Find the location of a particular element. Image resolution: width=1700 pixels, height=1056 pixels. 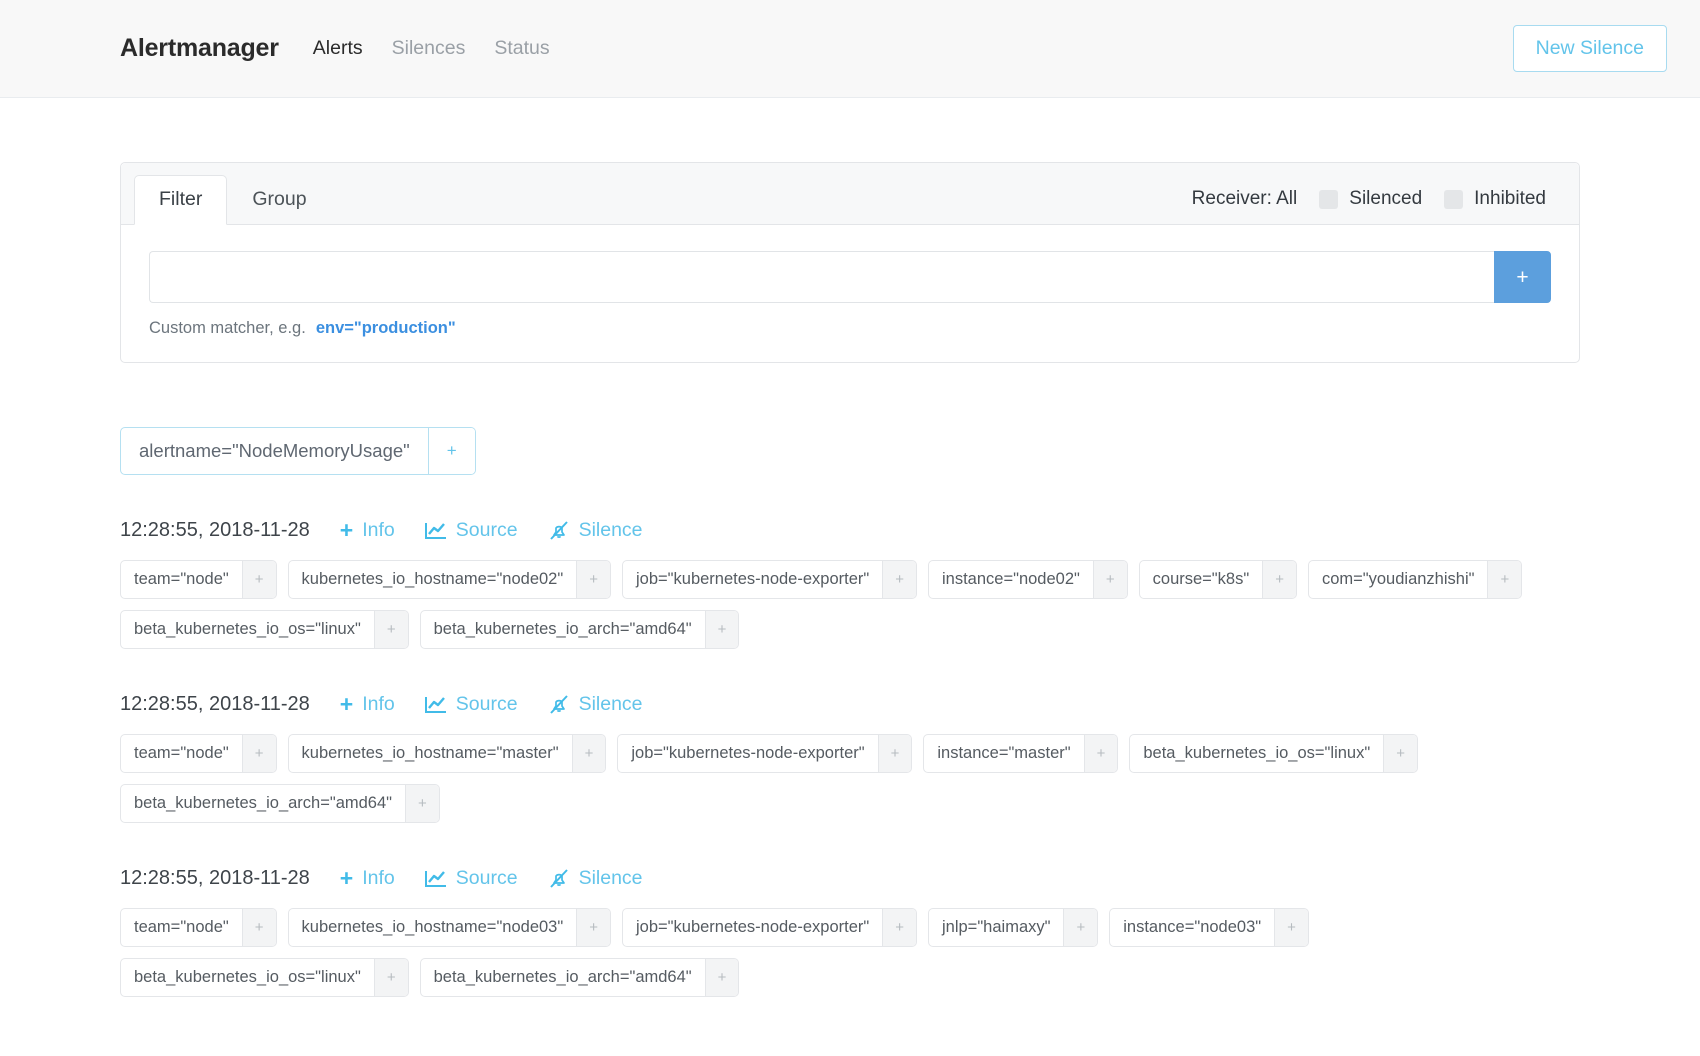

receiver-selector: Receiver: All is located at coordinates (1245, 199).